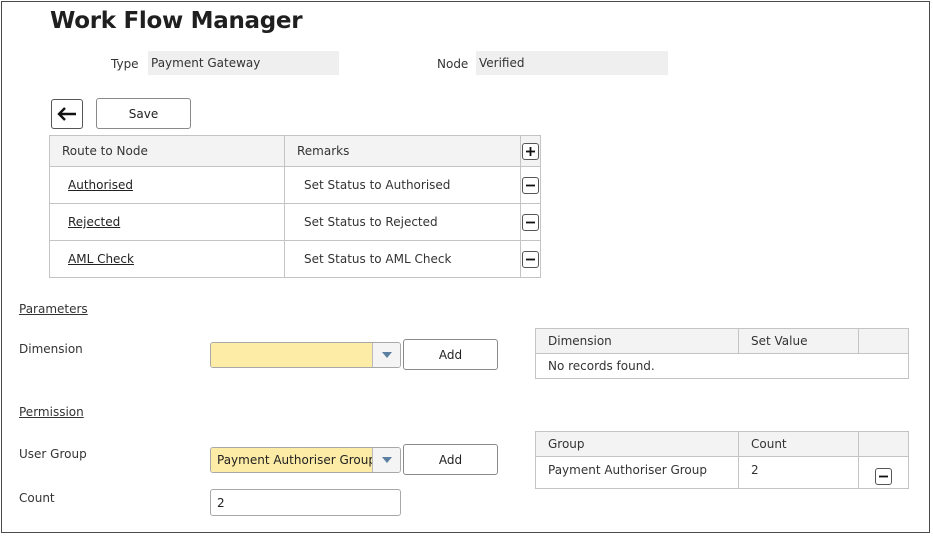 This screenshot has height=536, width=933. What do you see at coordinates (291, 460) in the screenshot?
I see `user-group-select-value: Payment Authoriser Group` at bounding box center [291, 460].